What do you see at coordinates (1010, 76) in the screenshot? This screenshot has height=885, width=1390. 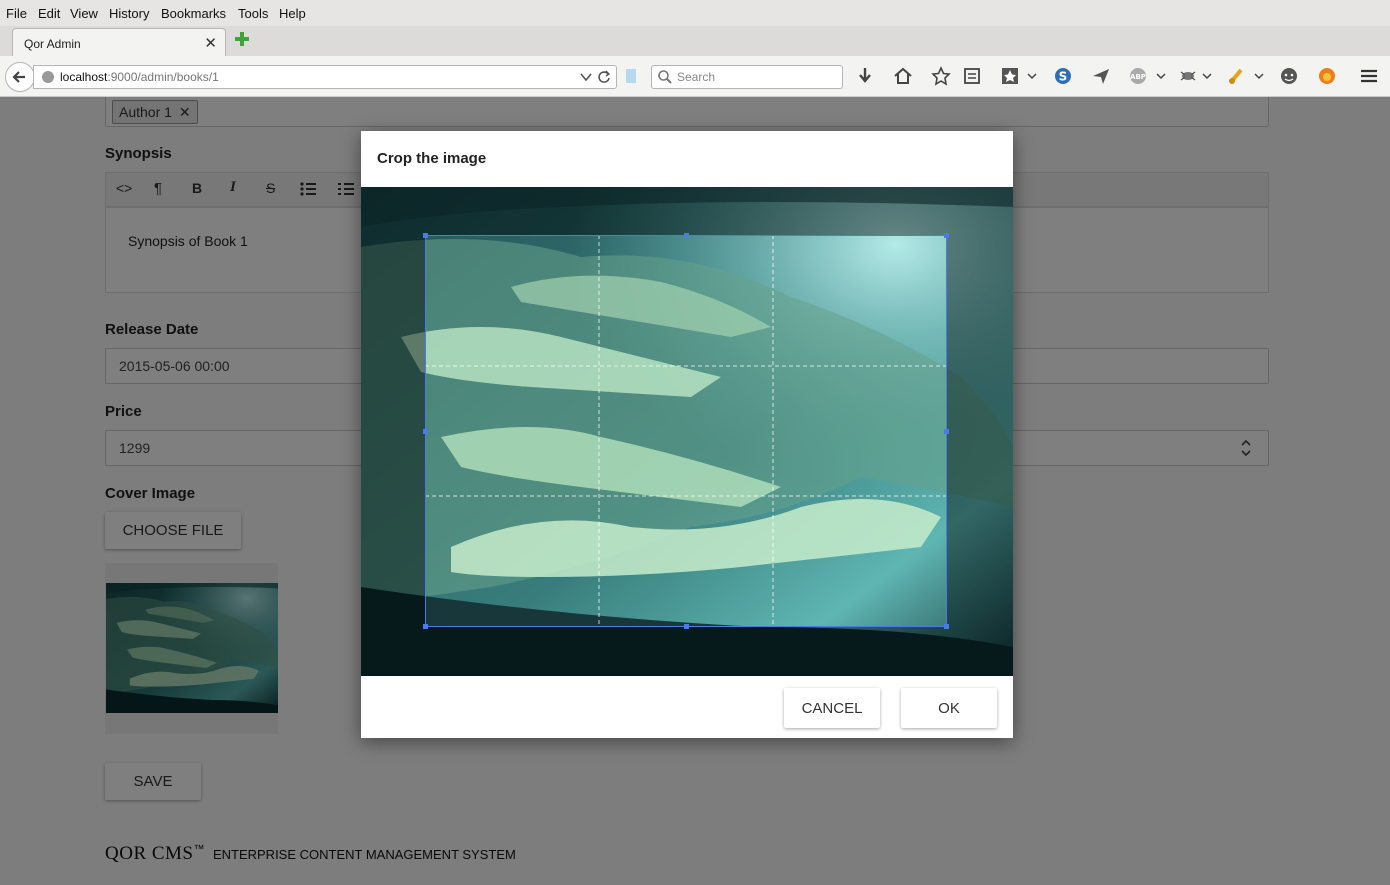 I see `star-badge-icon` at bounding box center [1010, 76].